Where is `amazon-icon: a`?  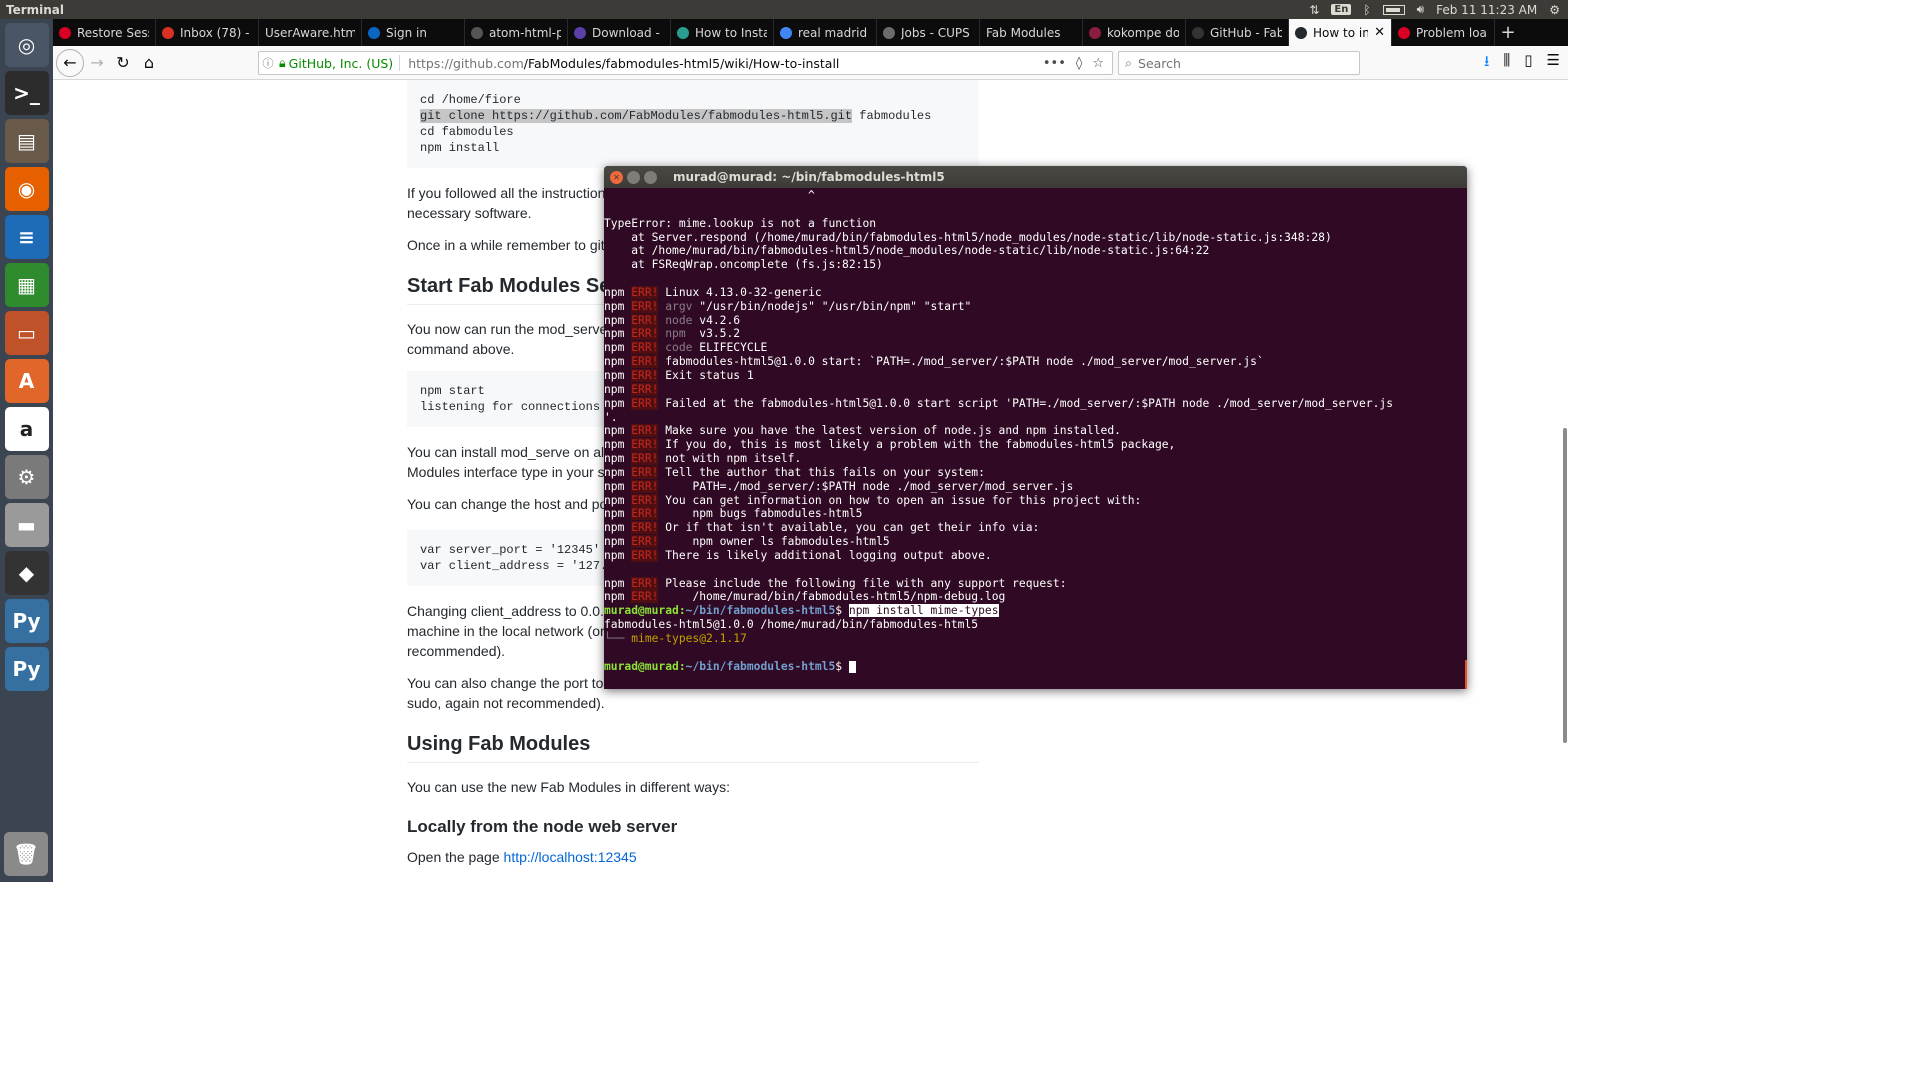
amazon-icon: a is located at coordinates (26, 429).